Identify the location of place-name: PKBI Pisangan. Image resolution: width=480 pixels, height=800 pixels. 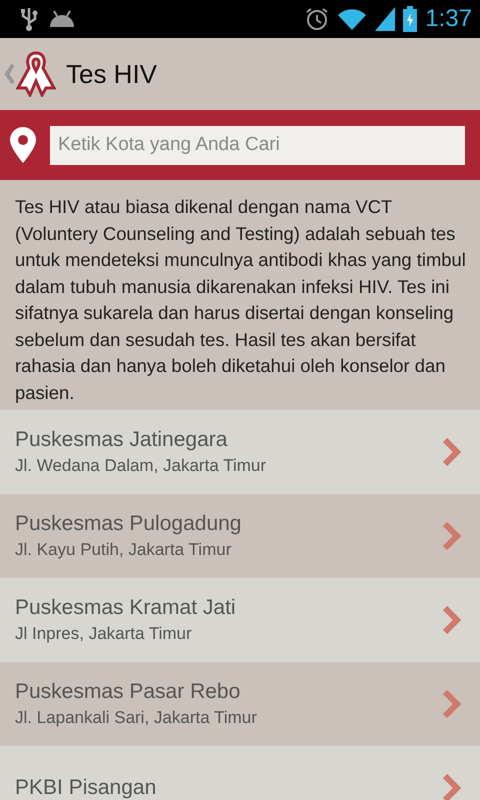
(85, 788).